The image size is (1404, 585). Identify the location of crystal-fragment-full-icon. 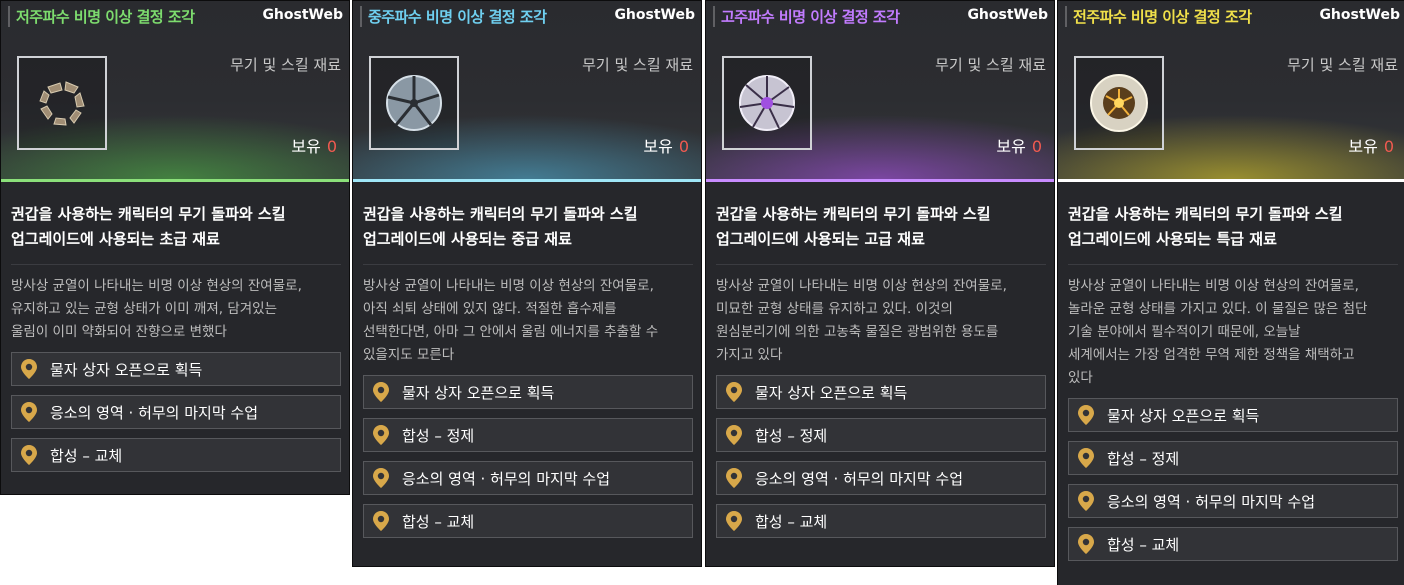
(1119, 103).